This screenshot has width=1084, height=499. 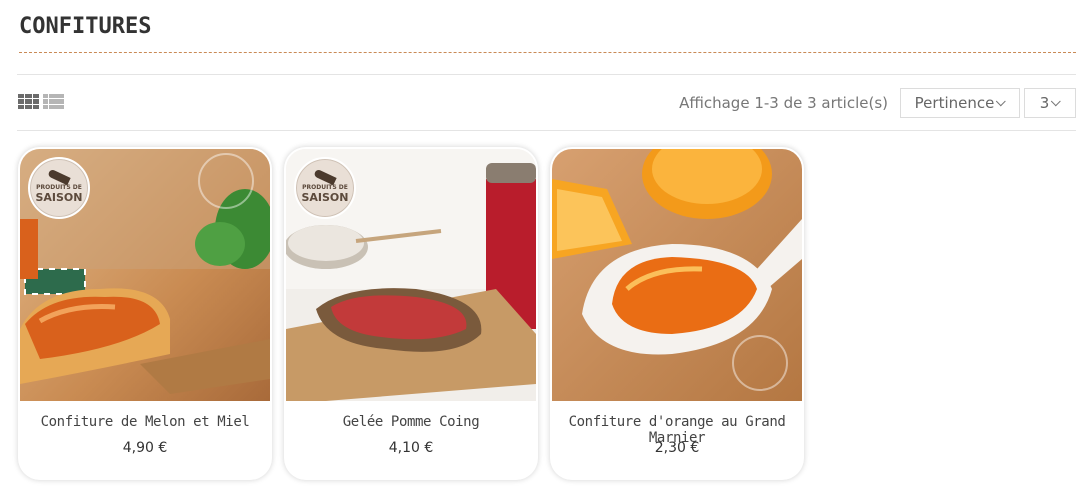 I want to click on product-image, so click(x=677, y=275).